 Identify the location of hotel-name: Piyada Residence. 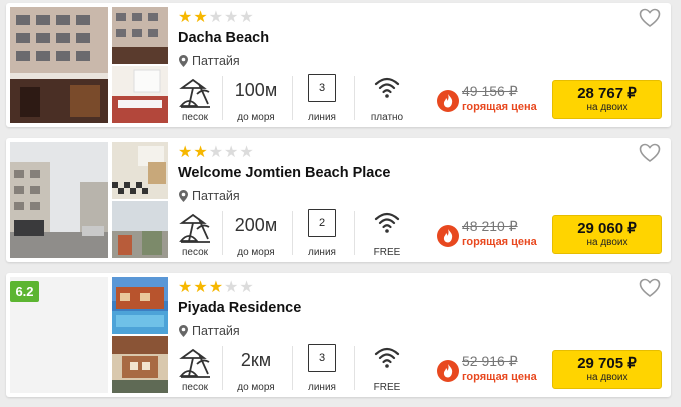
(239, 308).